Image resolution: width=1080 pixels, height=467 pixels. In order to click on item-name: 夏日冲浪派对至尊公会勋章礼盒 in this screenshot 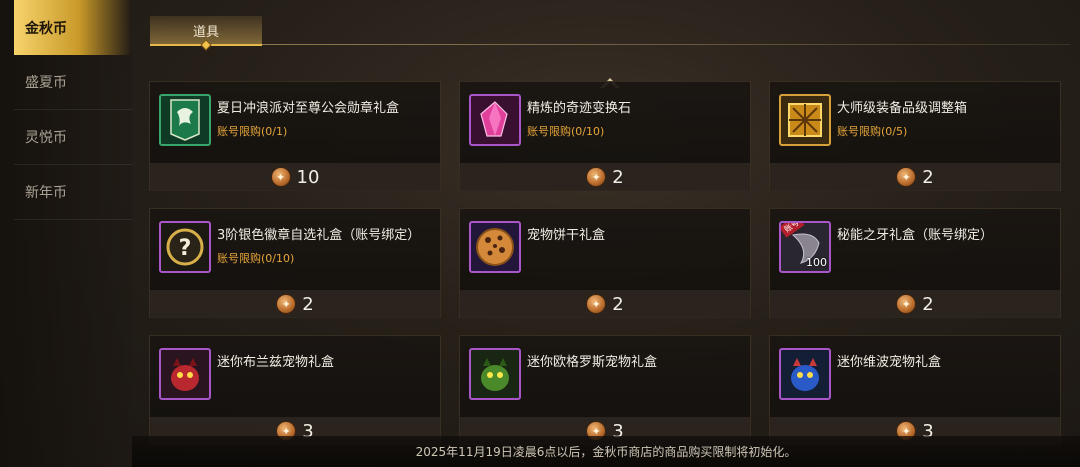, I will do `click(308, 108)`.